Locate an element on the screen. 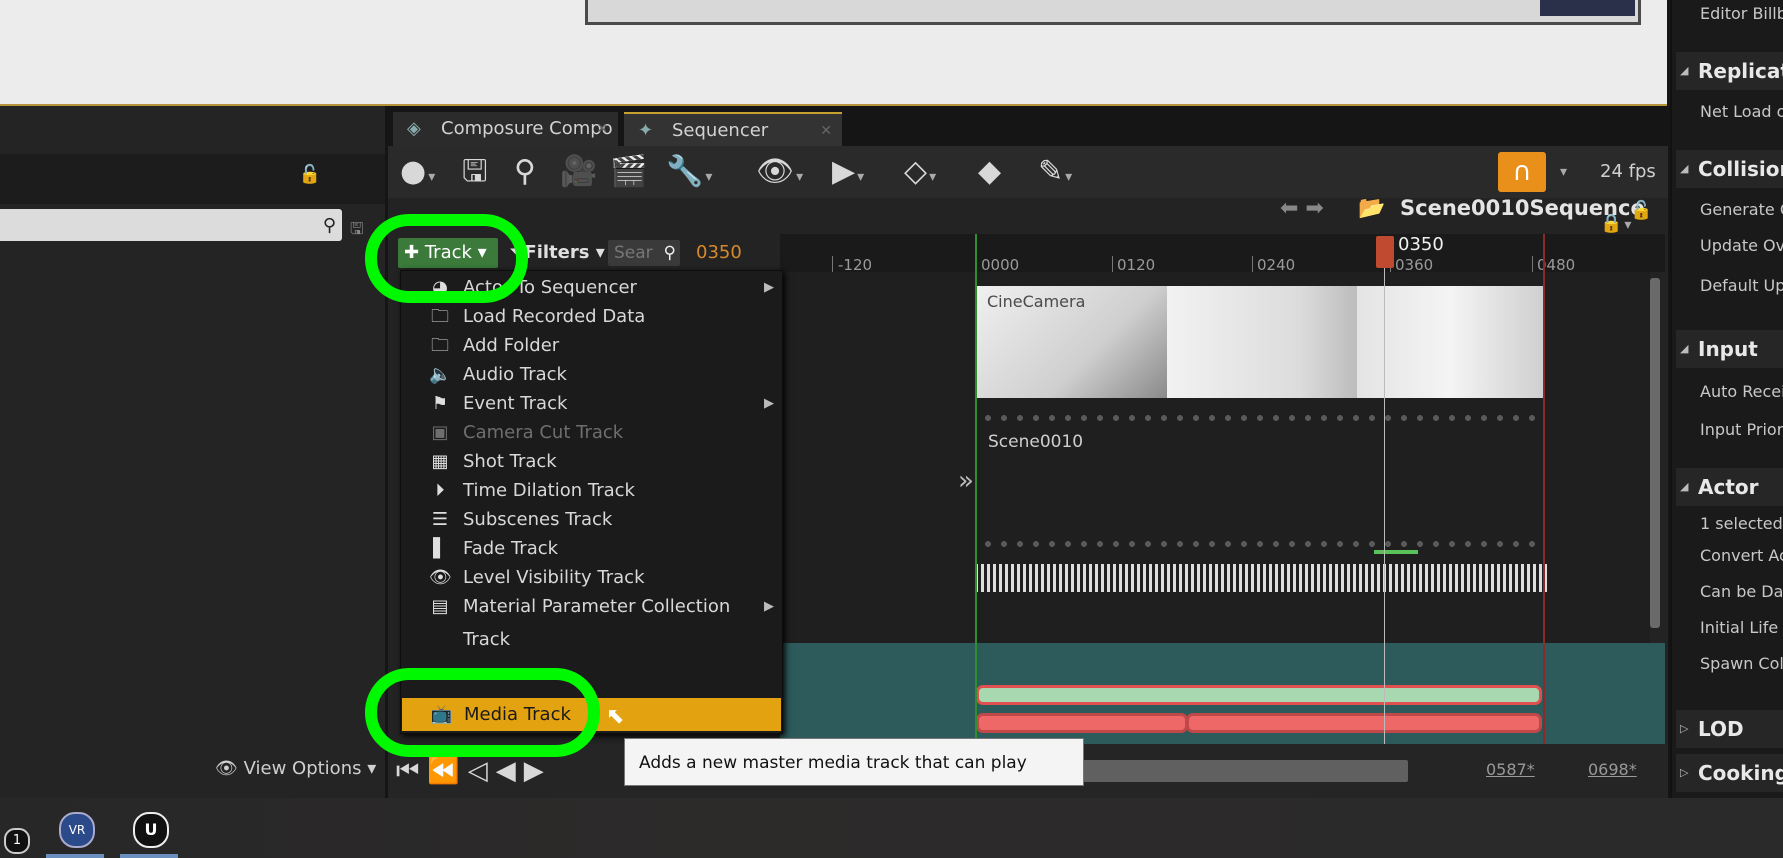 Image resolution: width=1783 pixels, height=858 pixels. active-indicator is located at coordinates (75, 856).